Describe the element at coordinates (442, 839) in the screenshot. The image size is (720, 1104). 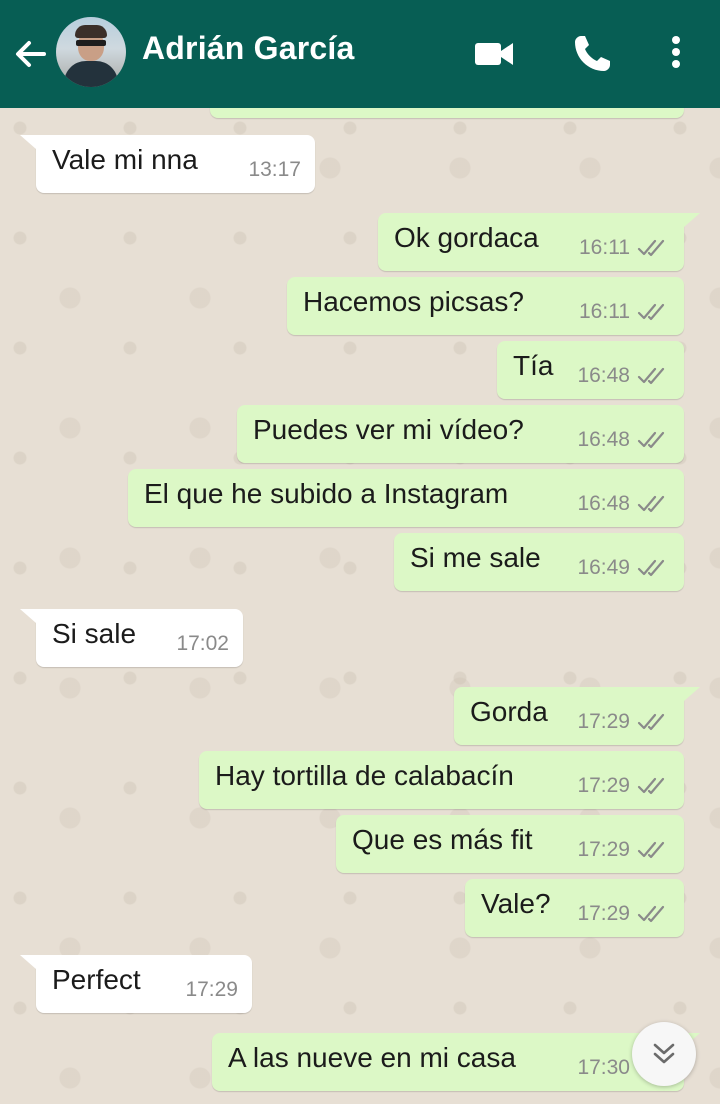
I see `message-text: Que es más fit` at that location.